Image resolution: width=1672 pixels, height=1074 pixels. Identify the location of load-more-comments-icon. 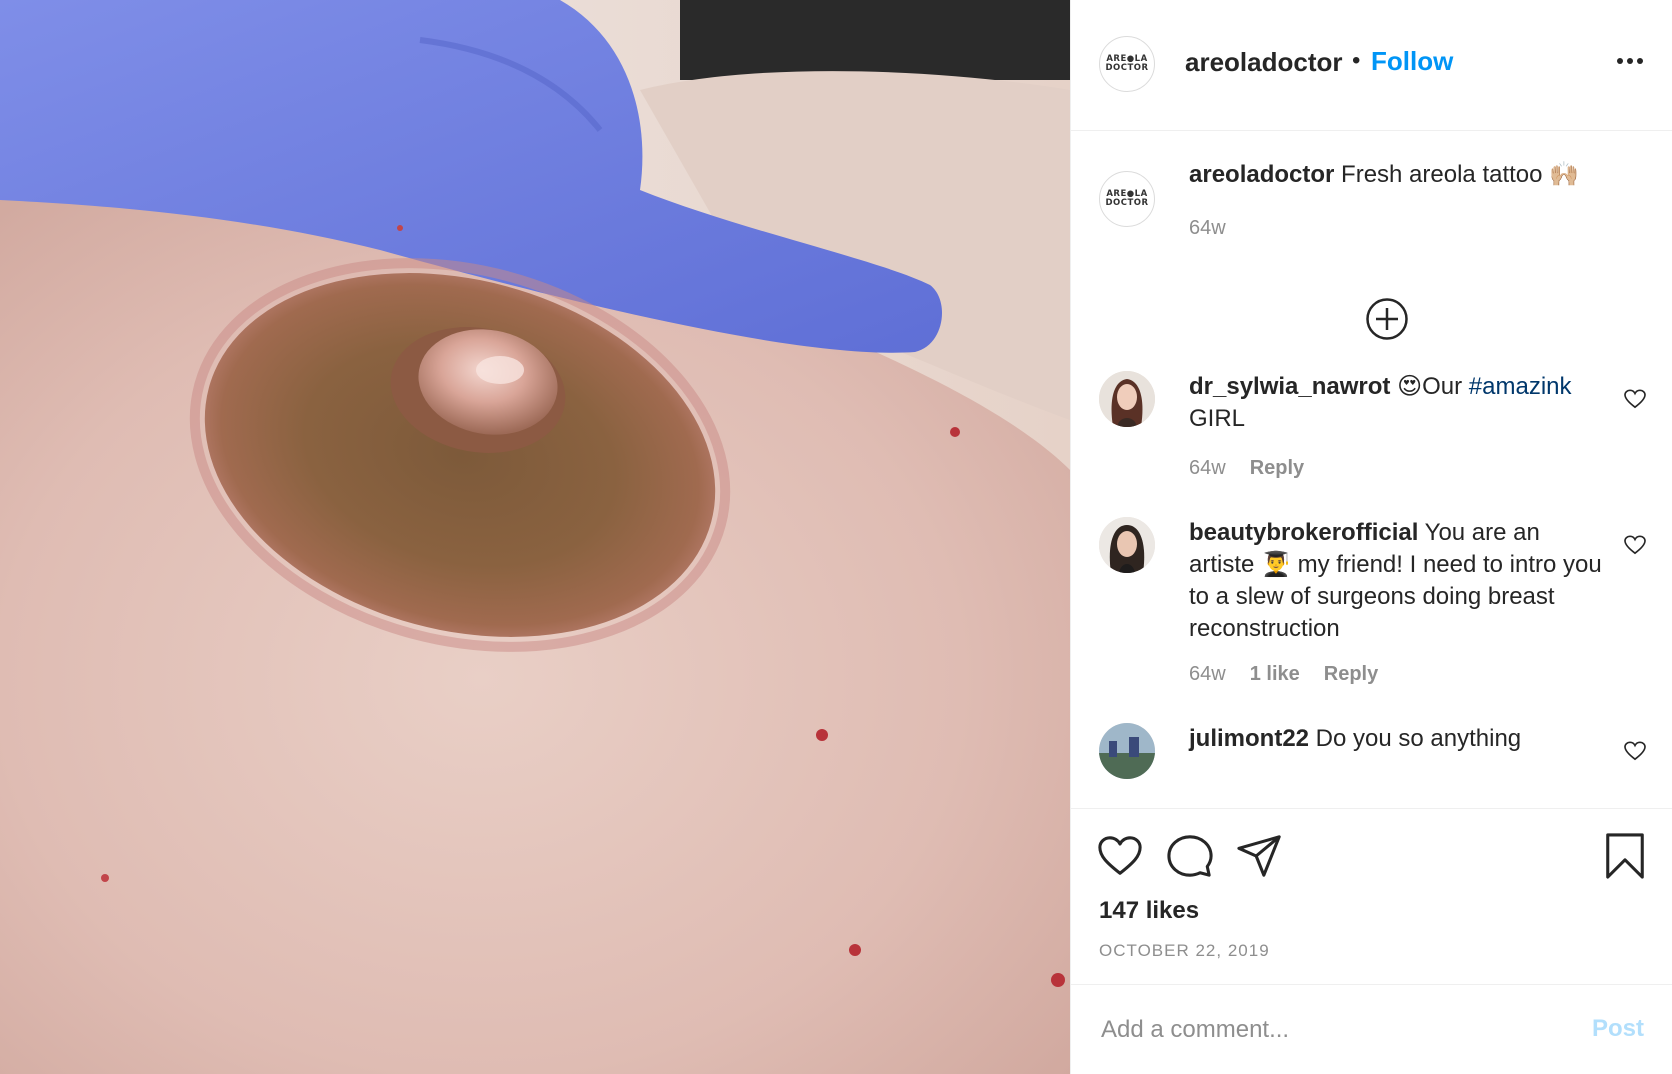
(1387, 319).